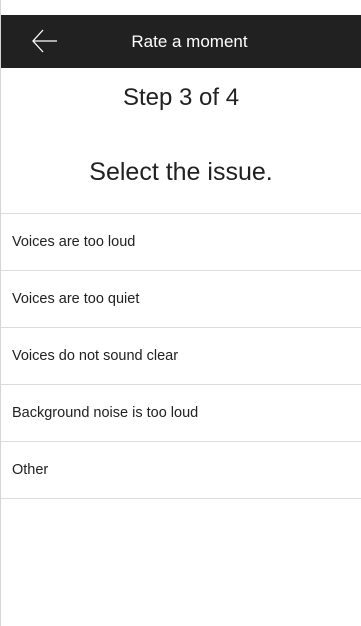 This screenshot has width=361, height=626. I want to click on issue-option-too-quiet: Voices are too quiet, so click(181, 299).